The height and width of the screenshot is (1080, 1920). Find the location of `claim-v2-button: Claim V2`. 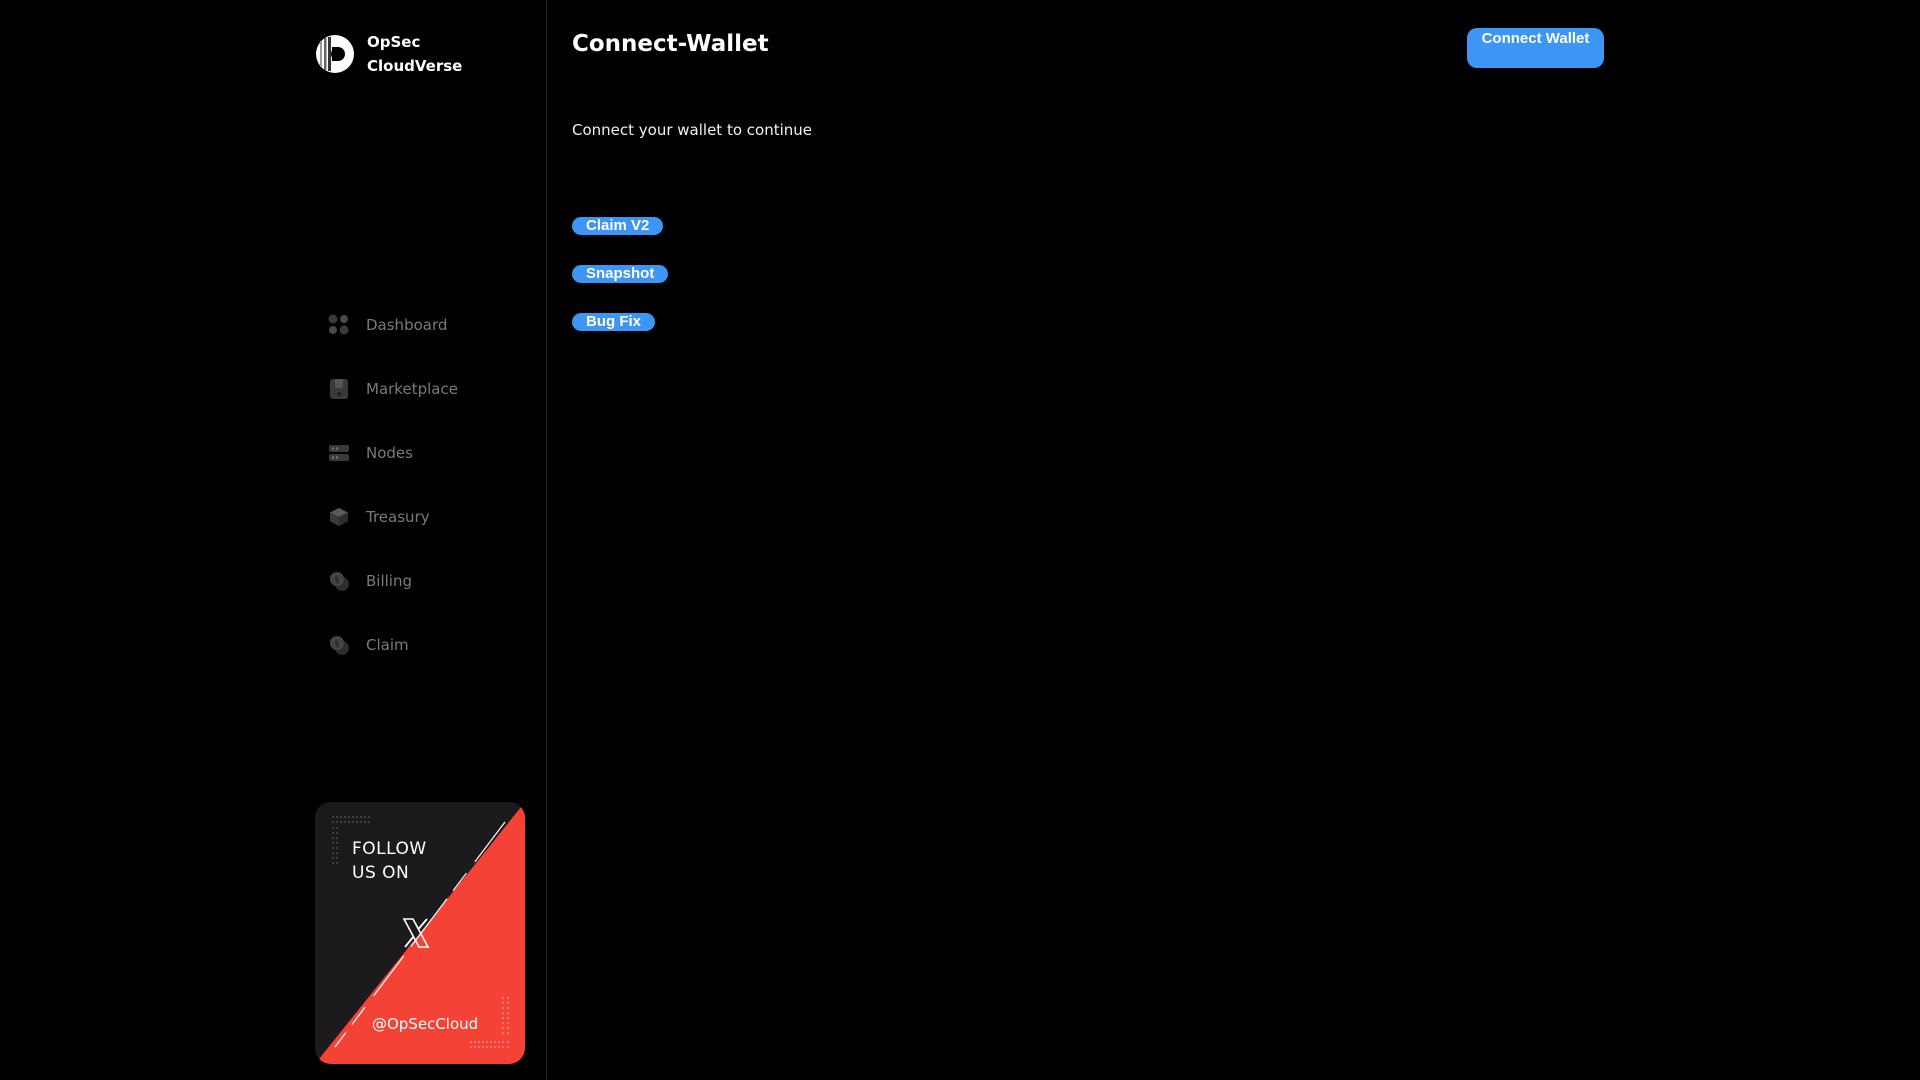

claim-v2-button: Claim V2 is located at coordinates (618, 226).